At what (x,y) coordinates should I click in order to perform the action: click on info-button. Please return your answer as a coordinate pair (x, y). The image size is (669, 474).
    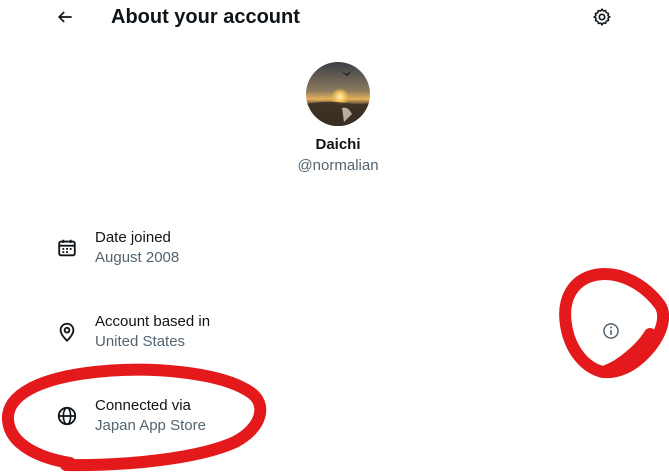
    Looking at the image, I should click on (611, 331).